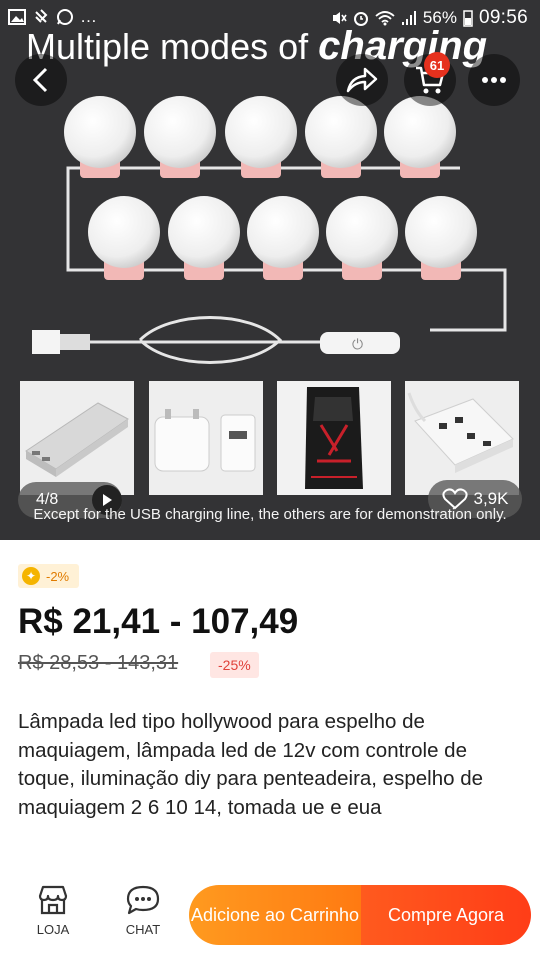 The height and width of the screenshot is (960, 540). I want to click on coin-icon: ✦, so click(31, 576).